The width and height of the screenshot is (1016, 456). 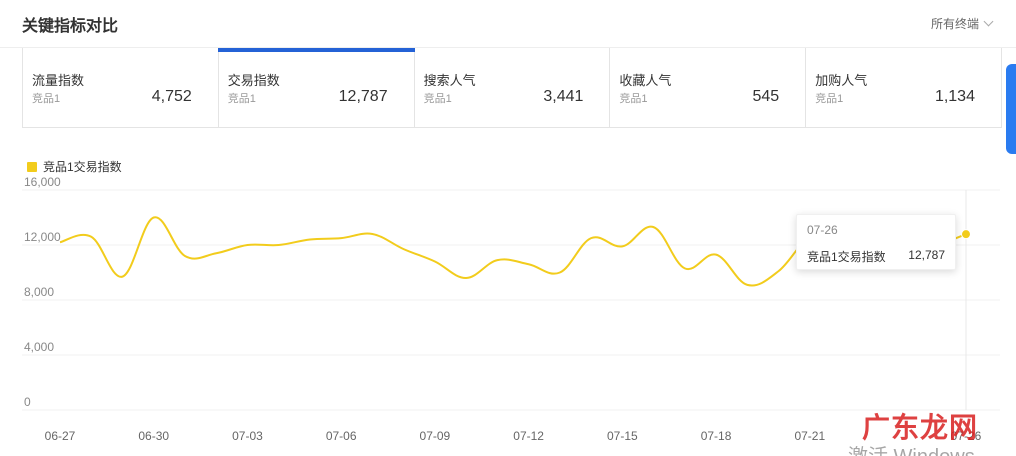 What do you see at coordinates (247, 436) in the screenshot?
I see `x-tick-label: 07-03` at bounding box center [247, 436].